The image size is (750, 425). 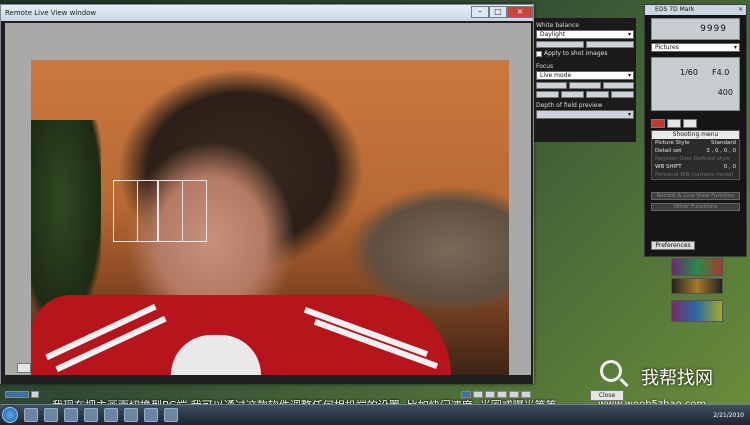 I want to click on eos-title: EOS 7D Mark, so click(x=695, y=10).